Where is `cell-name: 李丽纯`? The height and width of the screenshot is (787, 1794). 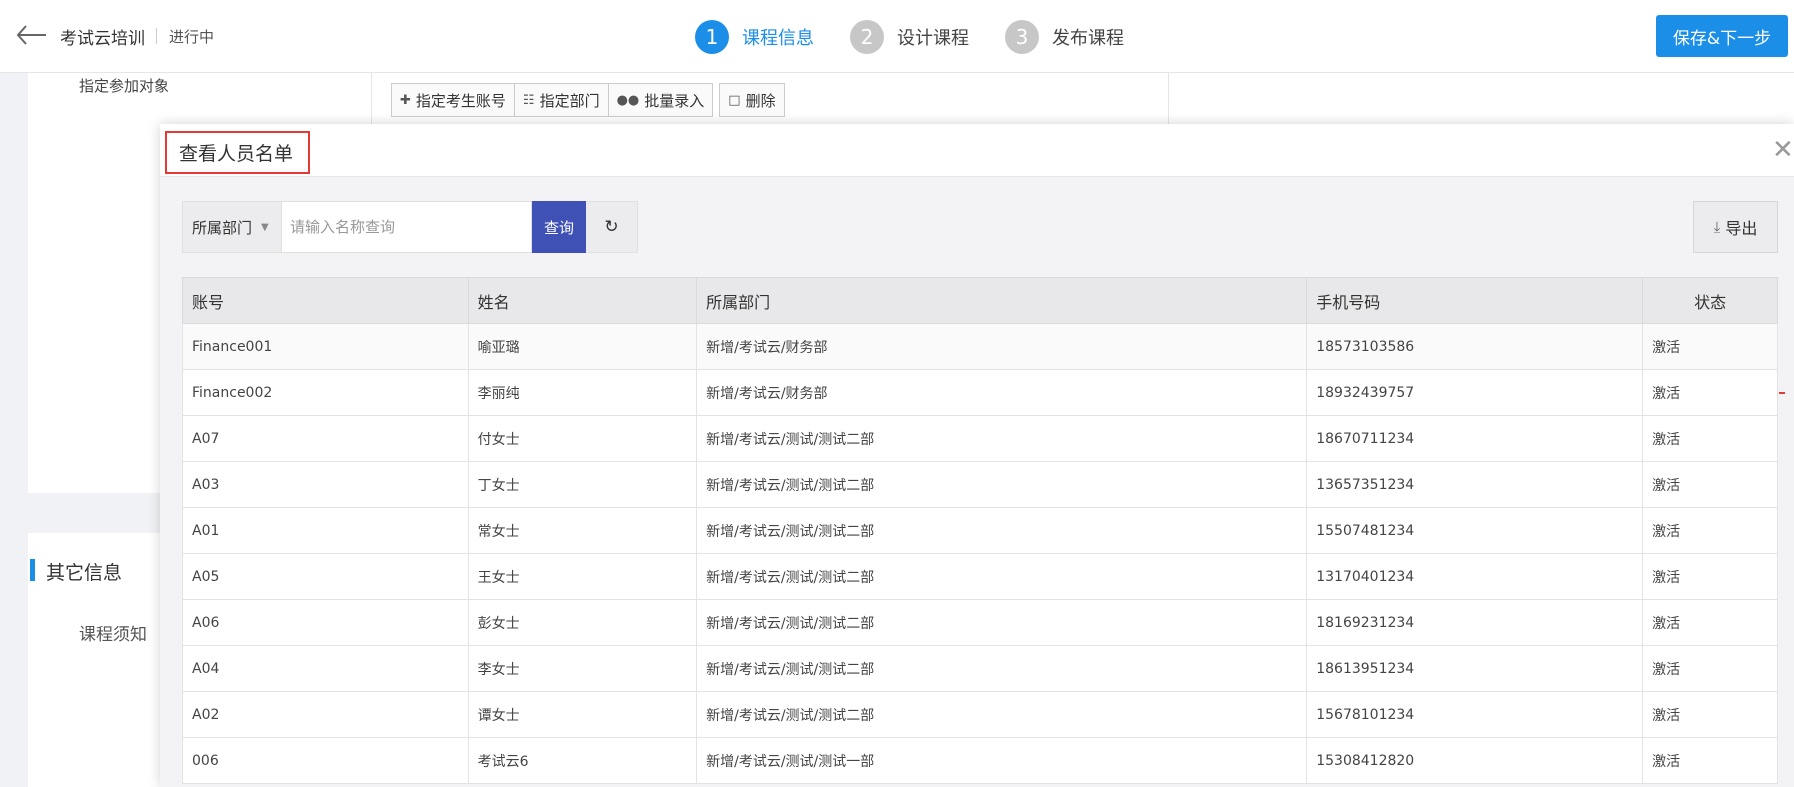 cell-name: 李丽纯 is located at coordinates (582, 392).